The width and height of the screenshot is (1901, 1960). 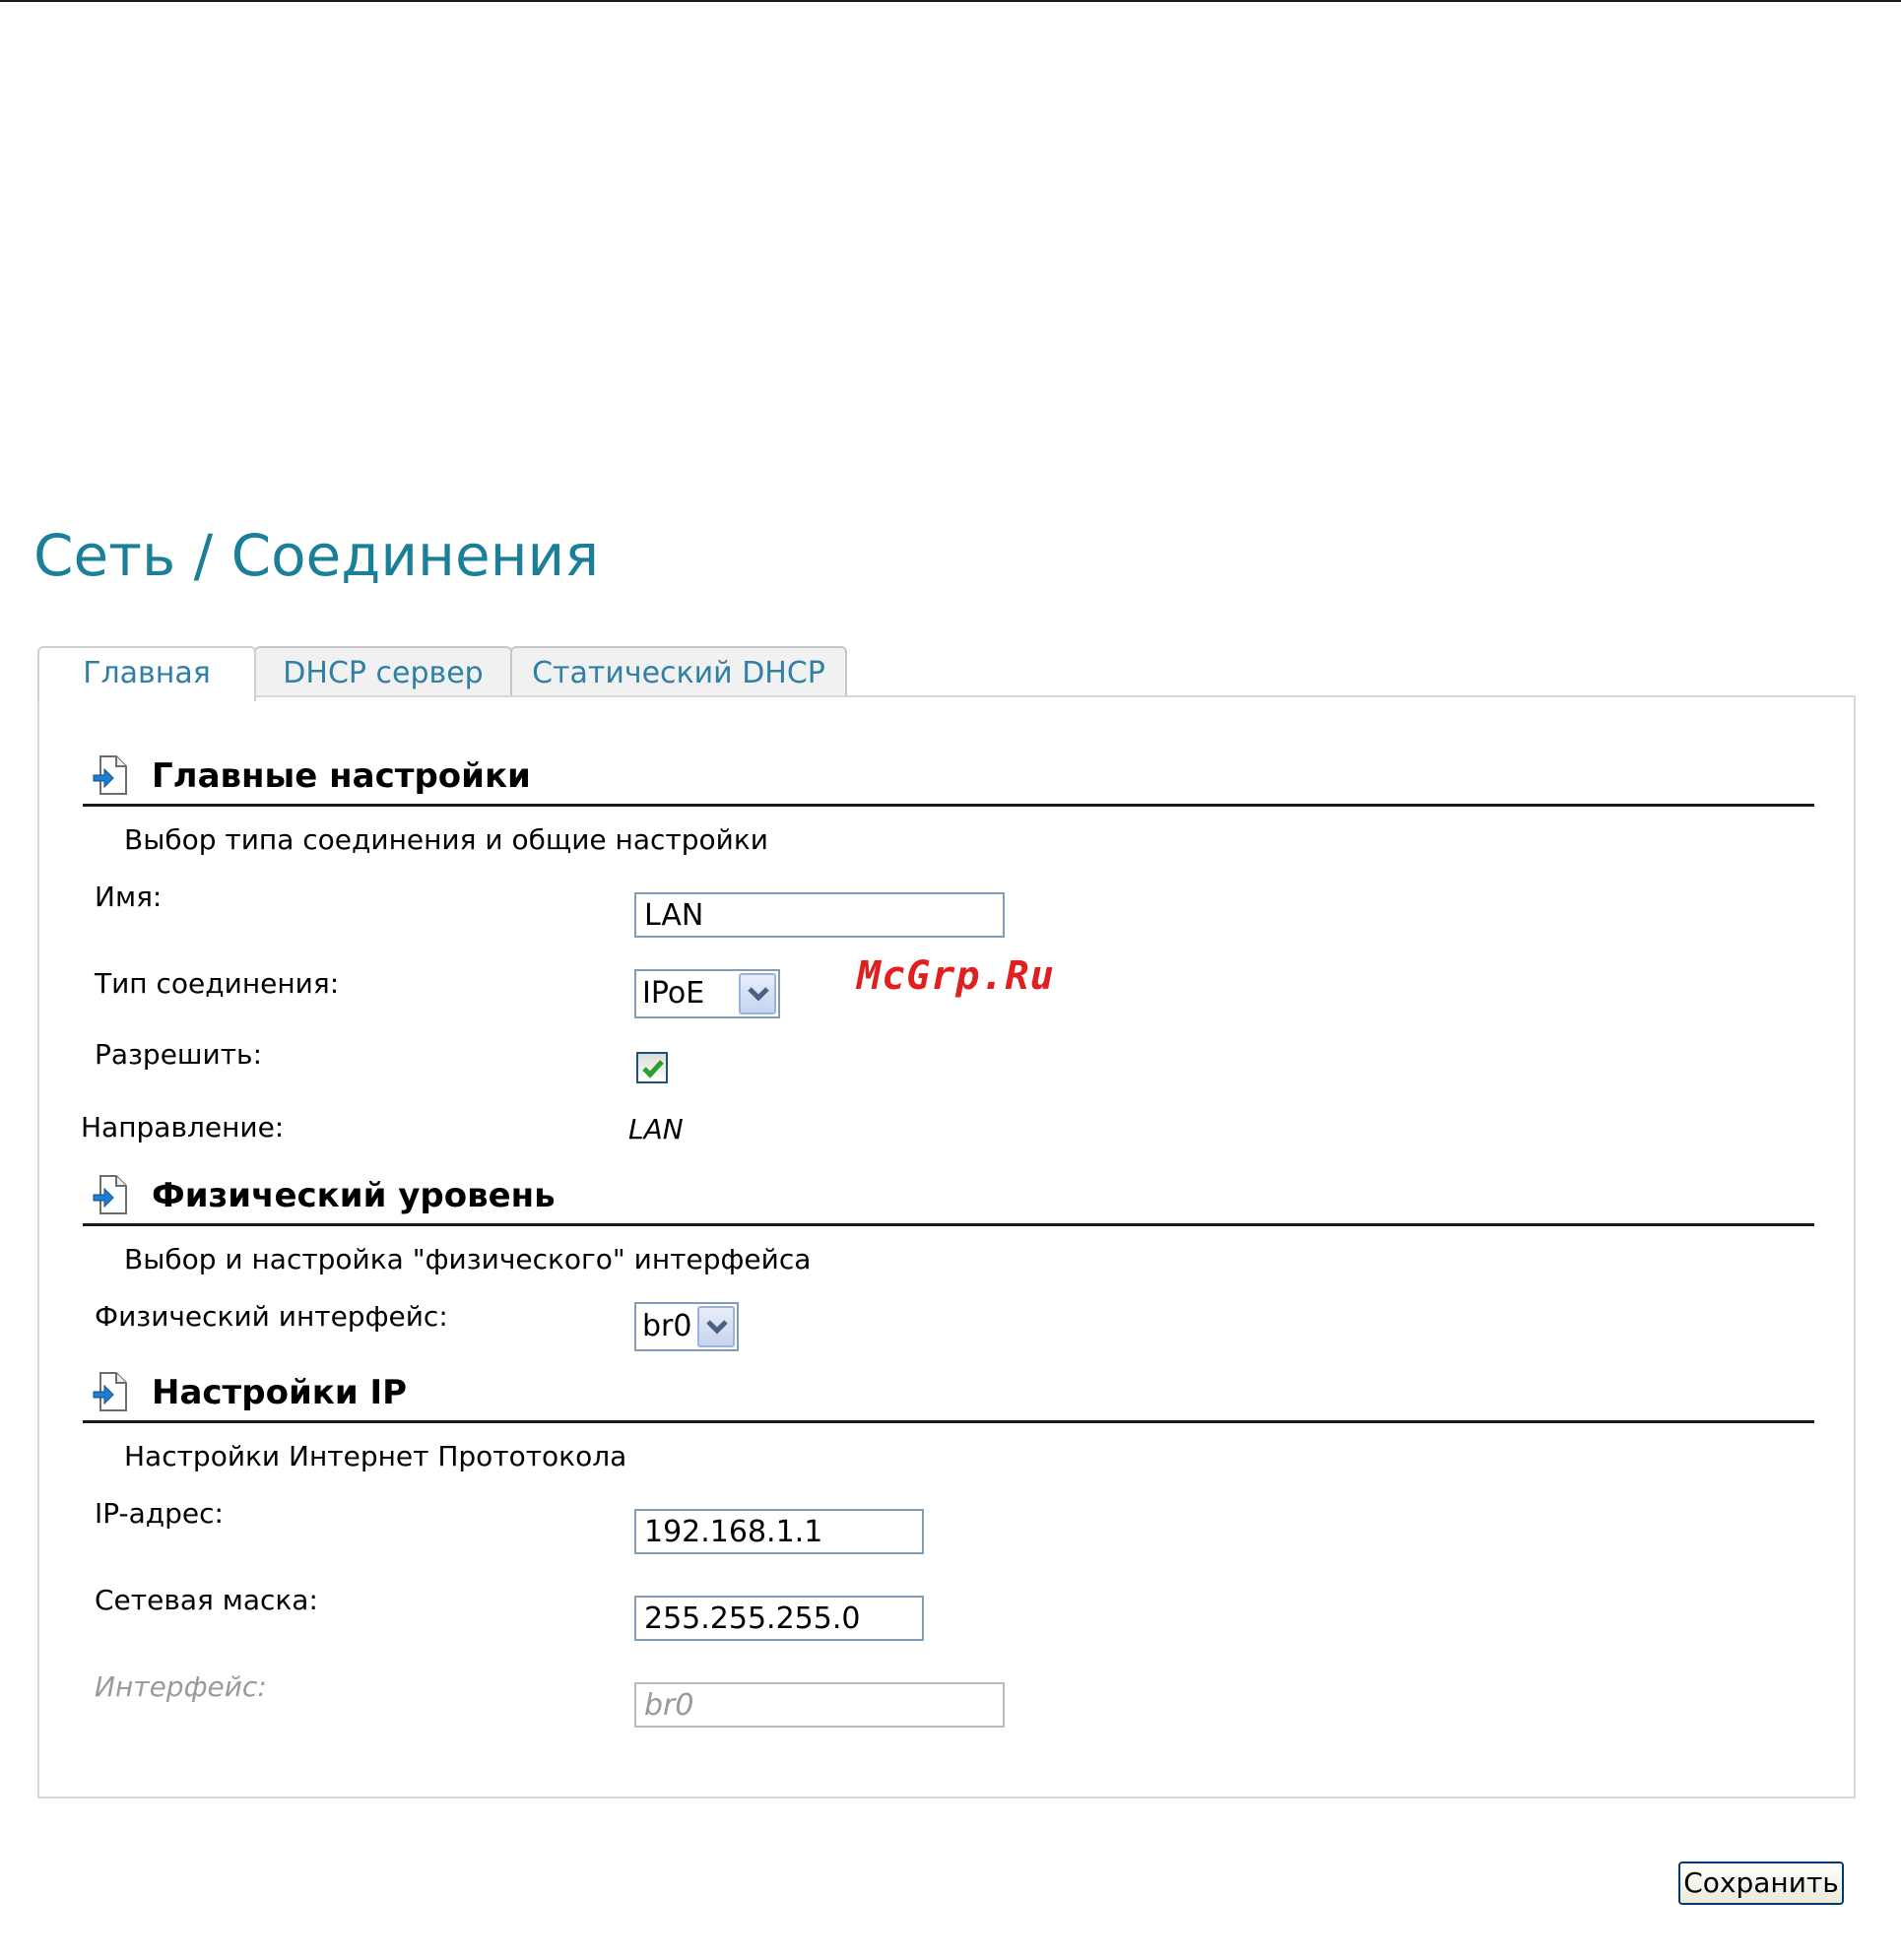 I want to click on section-ip-title: Настройки IP, so click(x=280, y=1392).